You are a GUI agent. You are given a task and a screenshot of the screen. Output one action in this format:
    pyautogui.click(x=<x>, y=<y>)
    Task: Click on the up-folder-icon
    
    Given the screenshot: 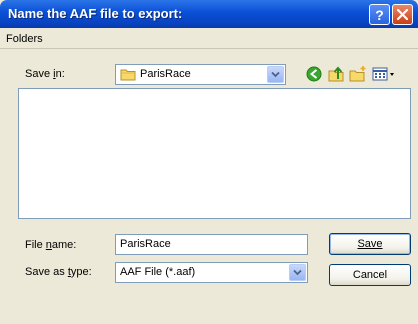 What is the action you would take?
    pyautogui.click(x=336, y=74)
    